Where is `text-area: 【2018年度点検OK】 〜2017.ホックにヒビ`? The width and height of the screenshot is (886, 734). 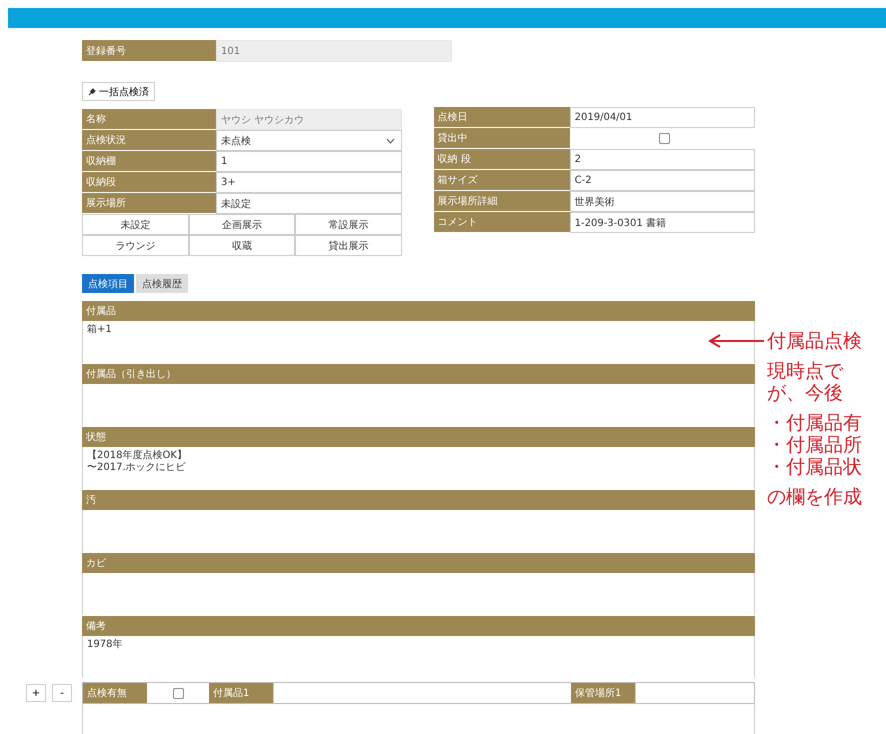 text-area: 【2018年度点検OK】 〜2017.ホックにヒビ is located at coordinates (418, 468).